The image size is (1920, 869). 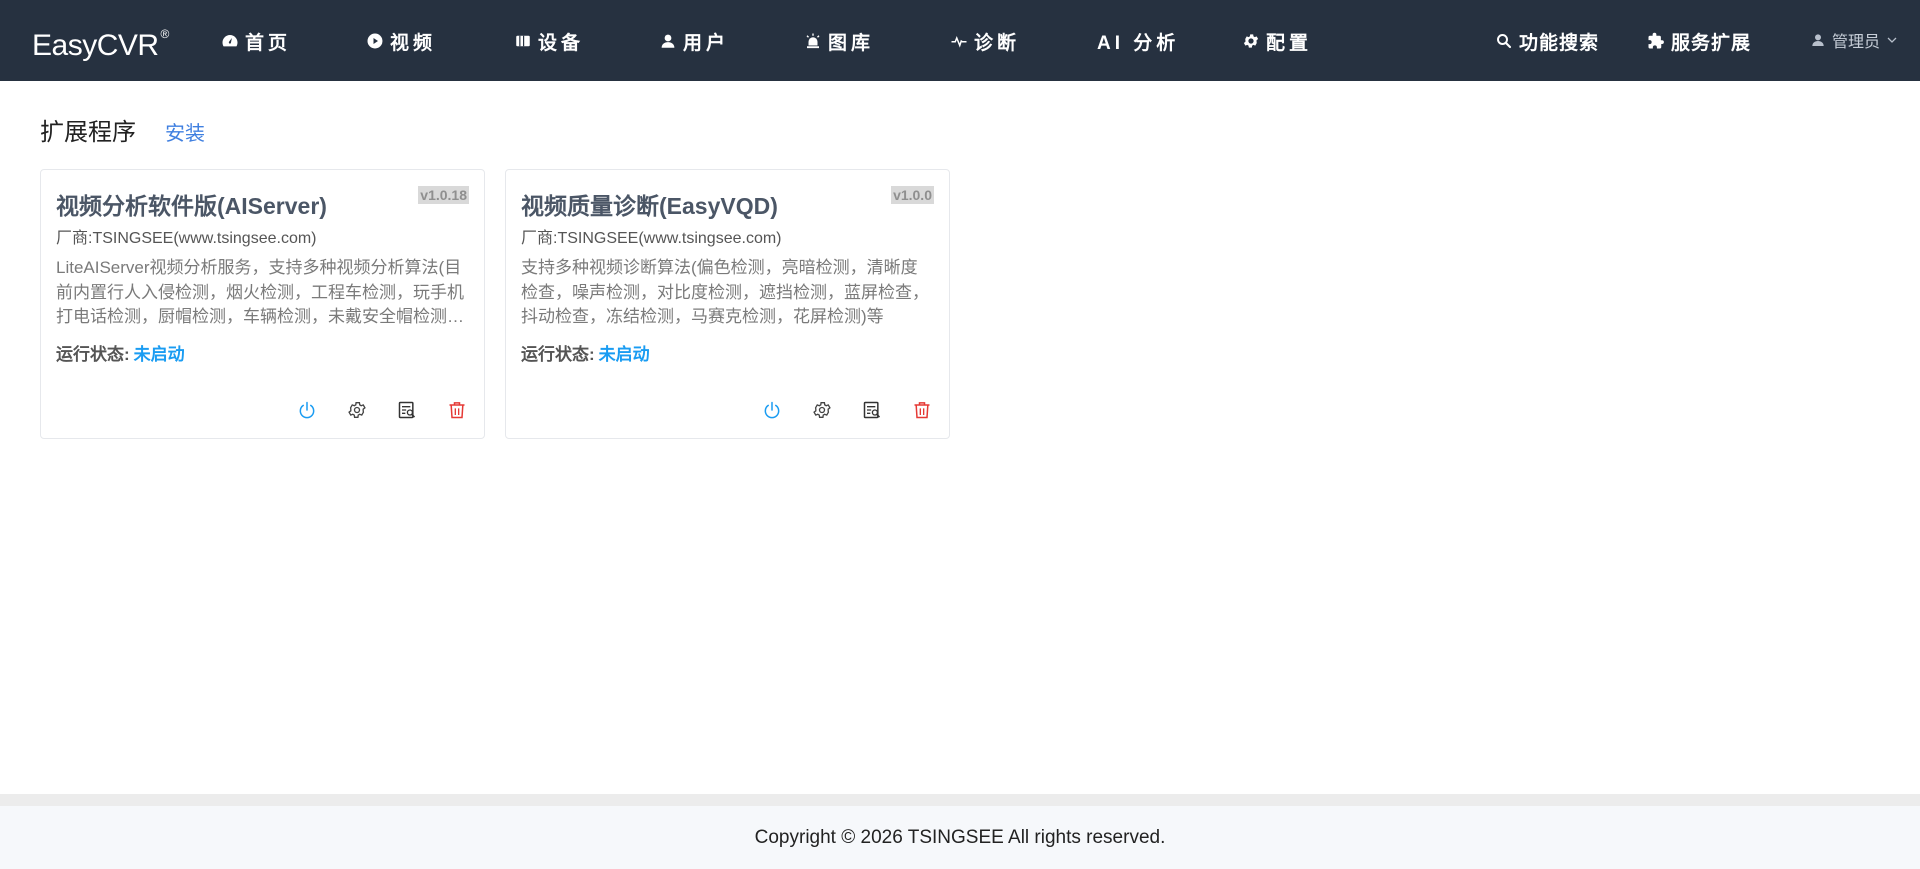 I want to click on nav-item-service-extension: 服务扩展, so click(x=1699, y=41).